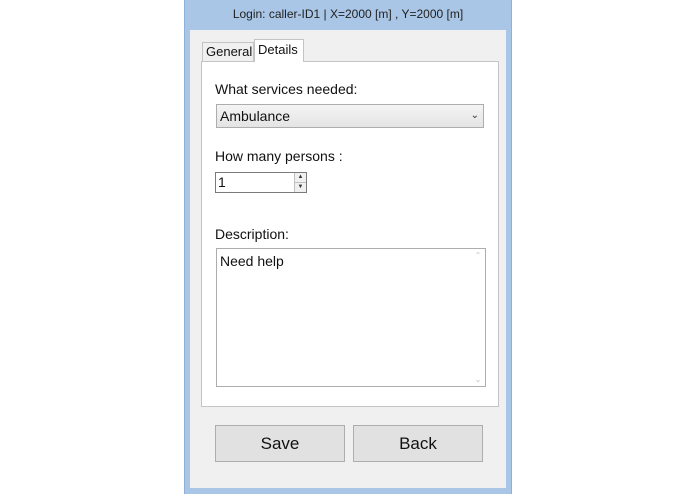 This screenshot has height=494, width=695. Describe the element at coordinates (222, 182) in the screenshot. I see `persons-value: 1` at that location.